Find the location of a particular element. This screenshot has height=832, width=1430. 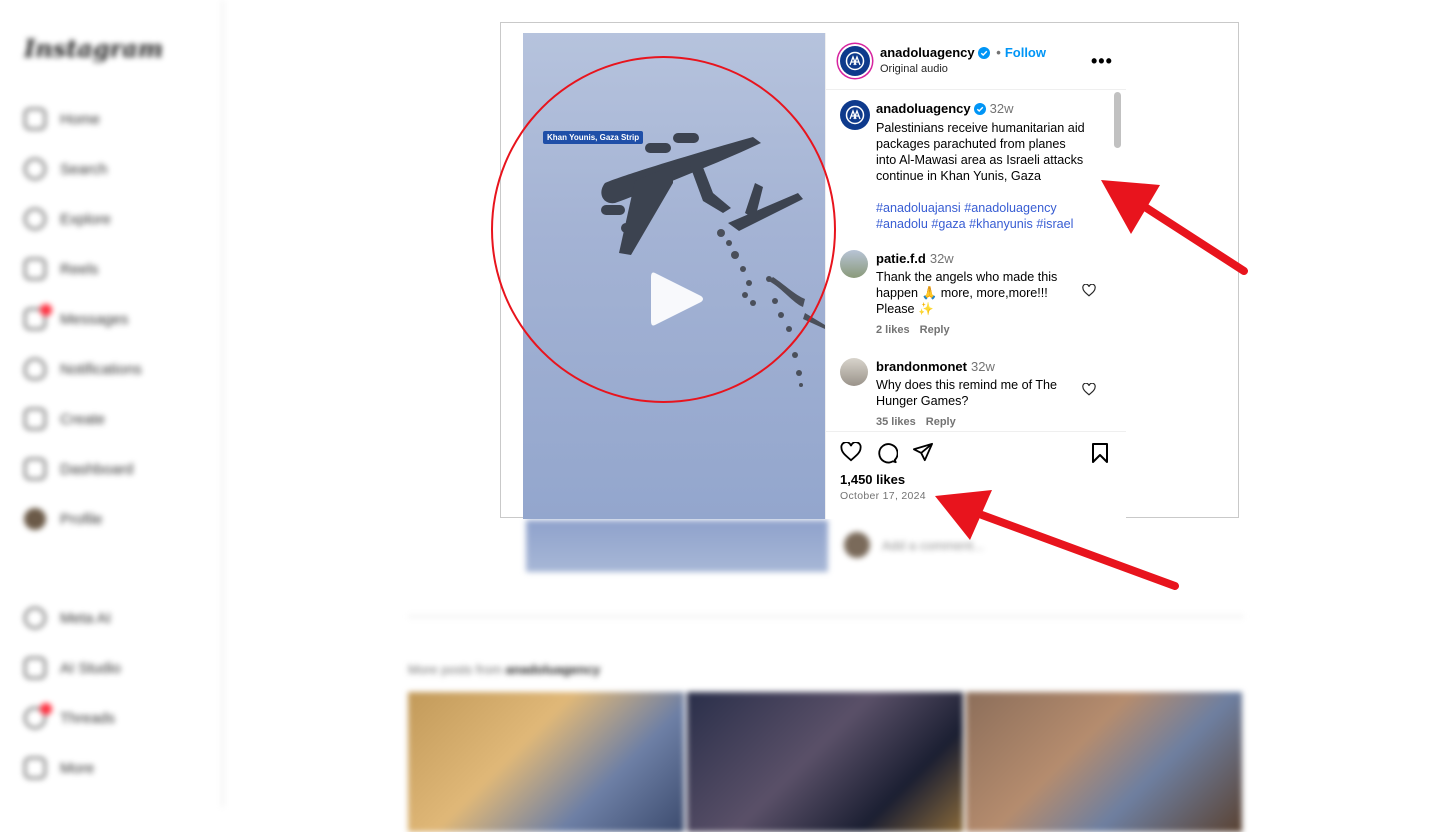

annotation-arrow-date is located at coordinates (1057, 540).